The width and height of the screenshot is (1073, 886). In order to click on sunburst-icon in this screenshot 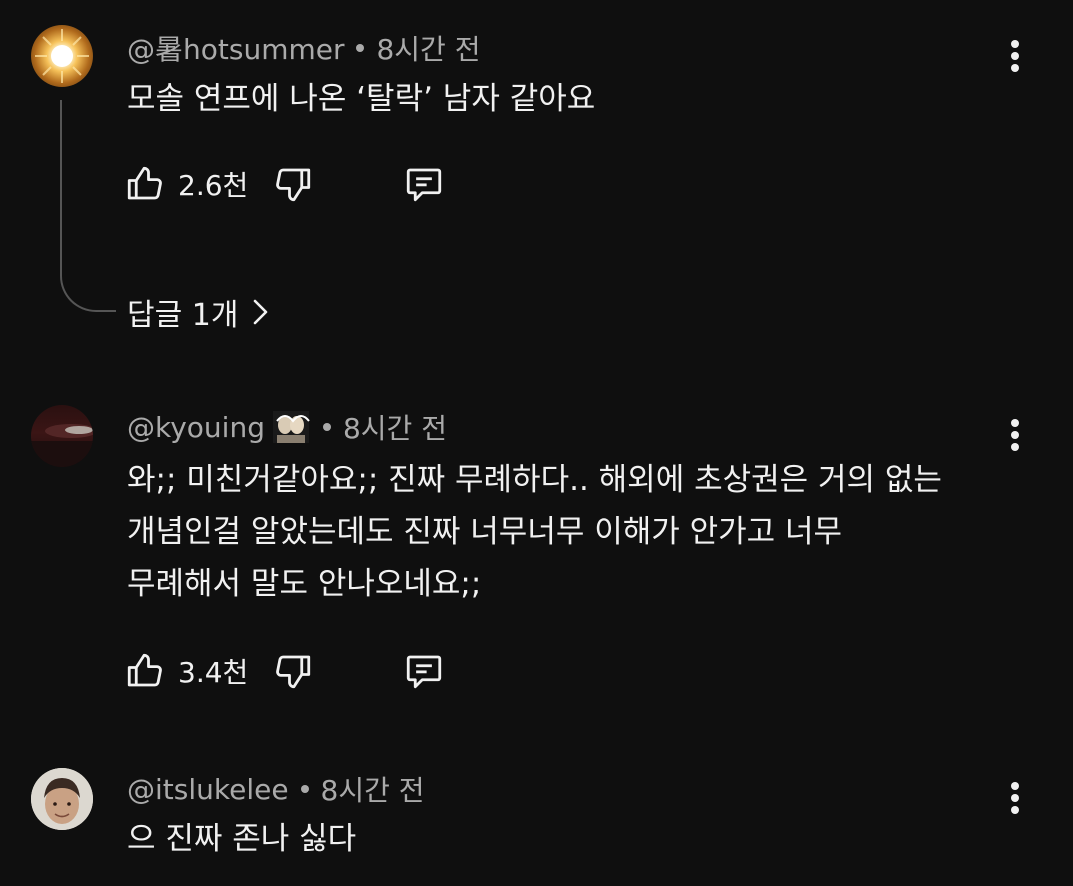, I will do `click(62, 56)`.